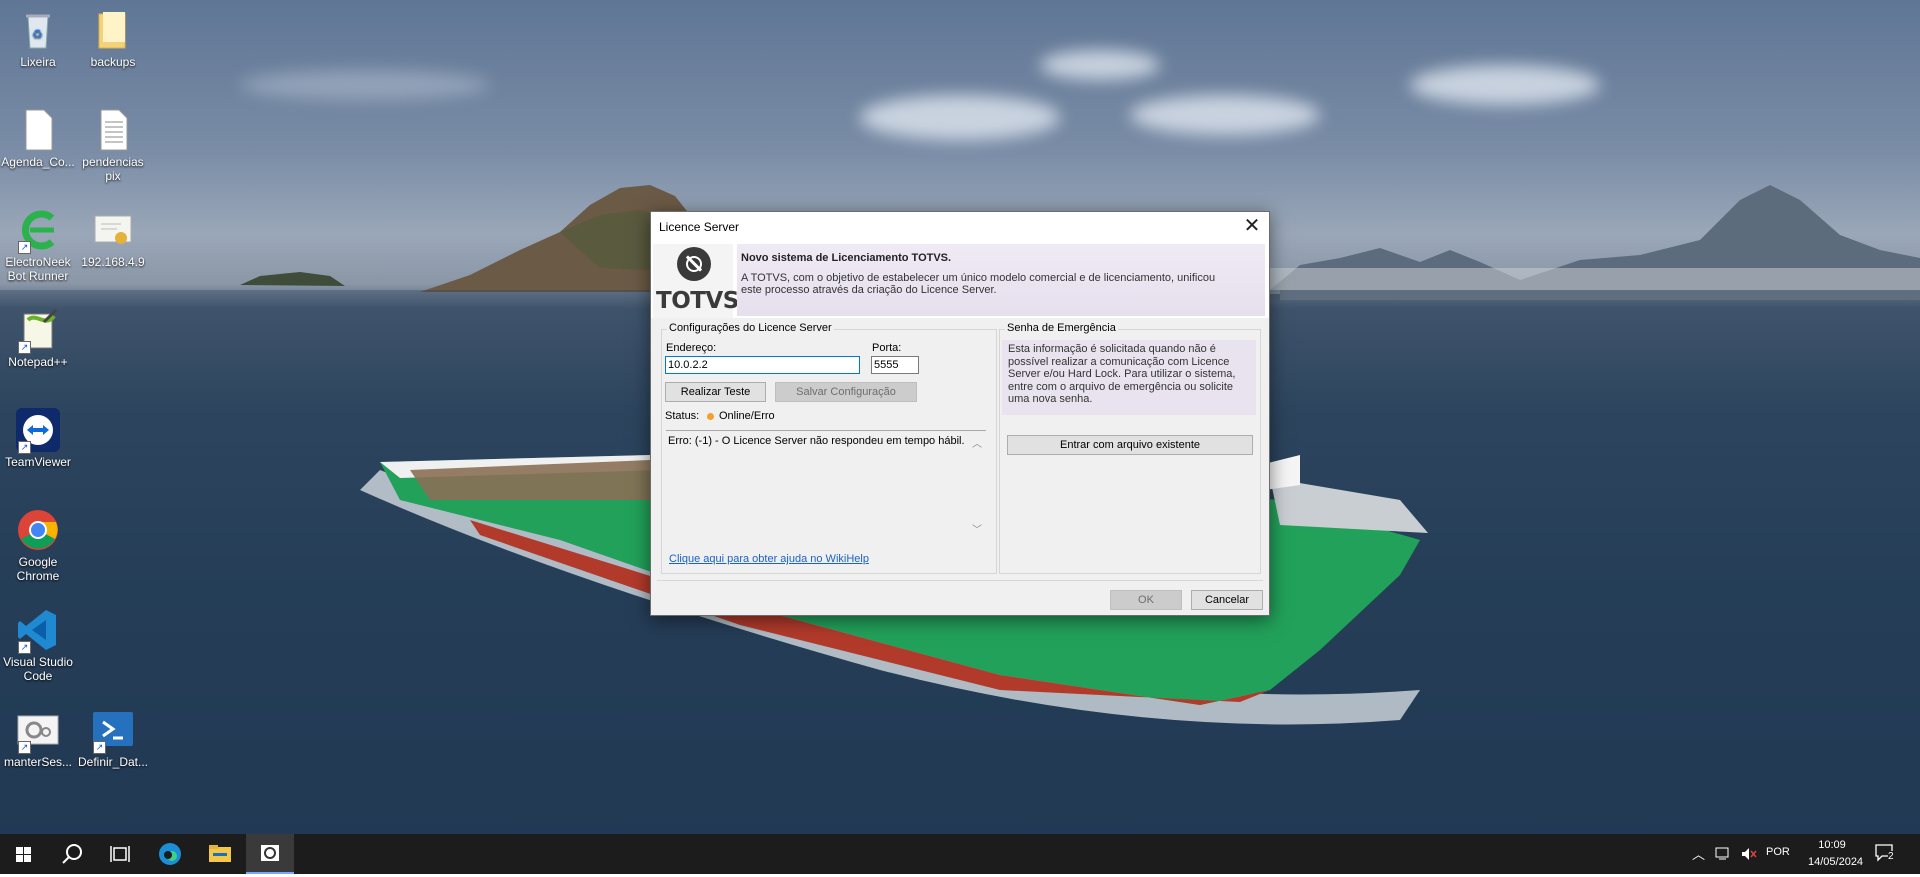  What do you see at coordinates (38, 462) in the screenshot?
I see `desktop-icon-label: TeamViewer` at bounding box center [38, 462].